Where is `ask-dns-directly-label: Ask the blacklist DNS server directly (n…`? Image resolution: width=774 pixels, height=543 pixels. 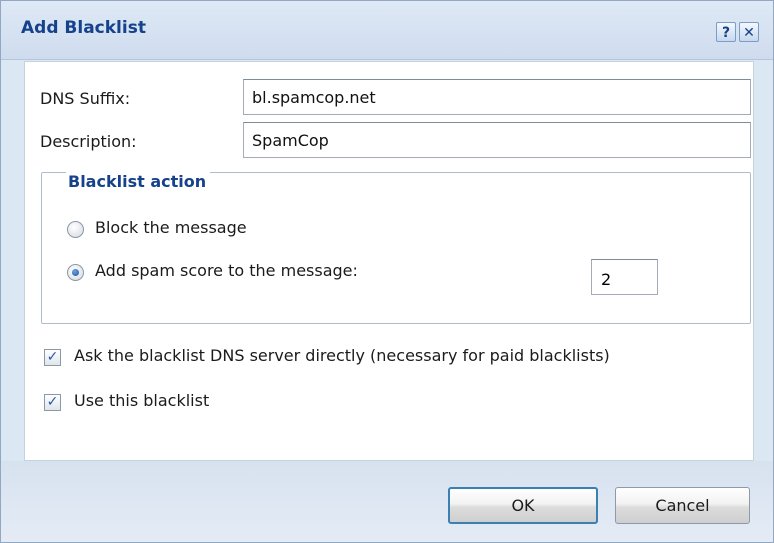 ask-dns-directly-label: Ask the blacklist DNS server directly (n… is located at coordinates (342, 355).